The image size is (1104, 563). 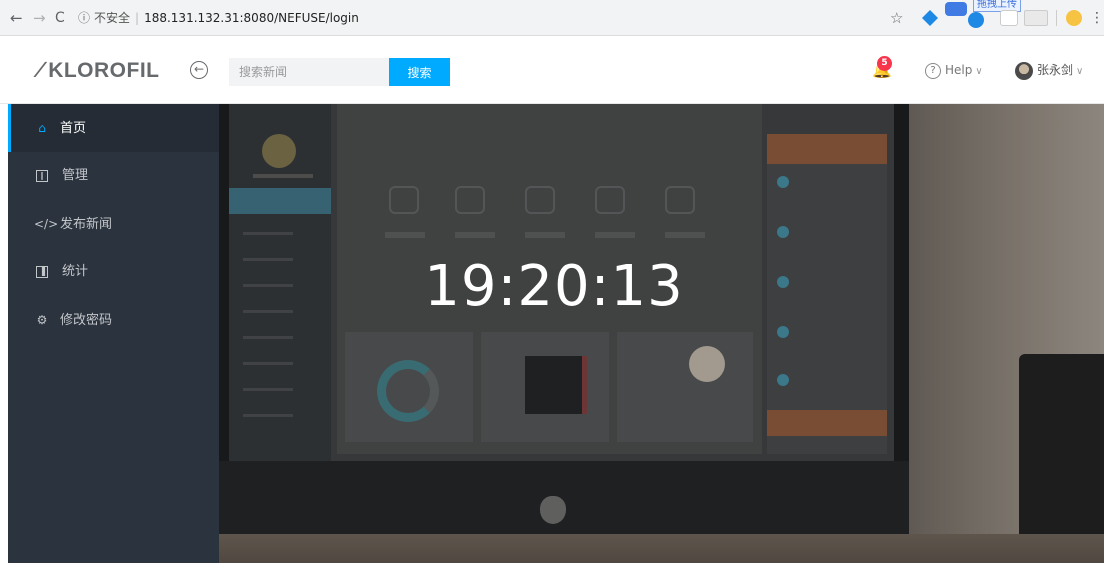 What do you see at coordinates (309, 72) in the screenshot?
I see `search-input` at bounding box center [309, 72].